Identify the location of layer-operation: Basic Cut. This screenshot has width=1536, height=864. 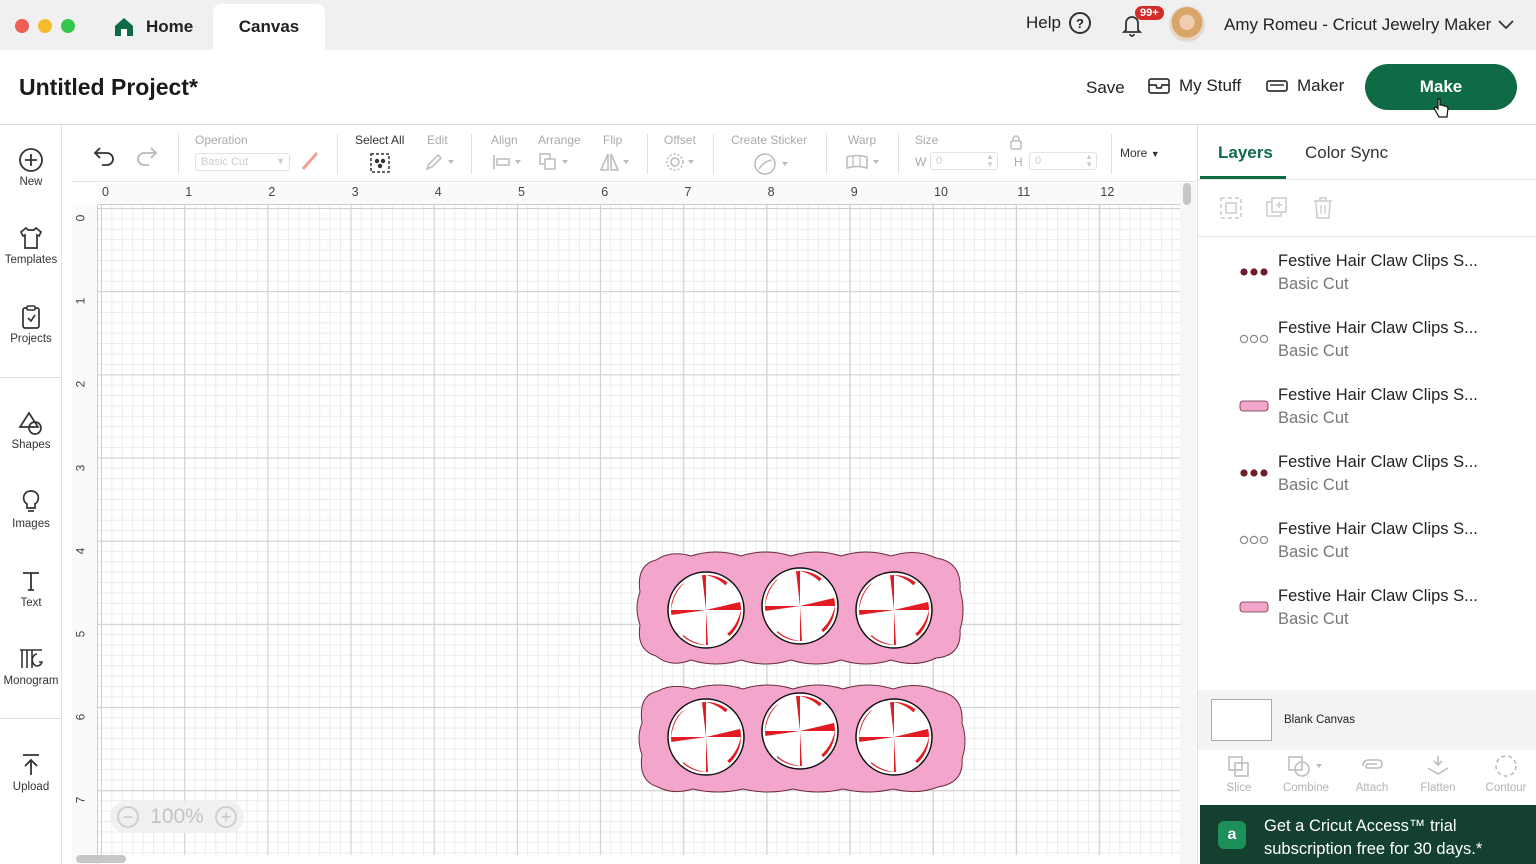
(1313, 284).